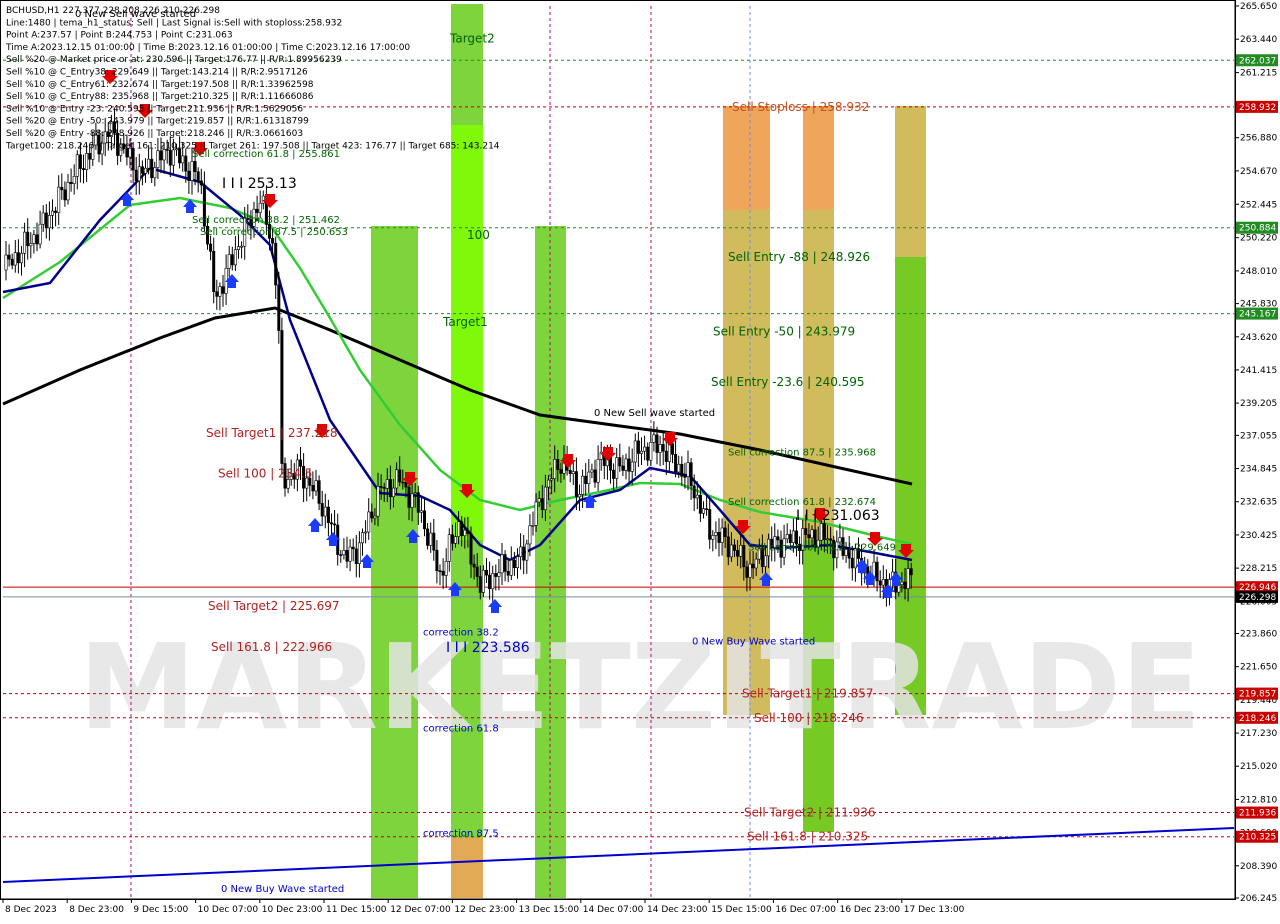 This screenshot has height=924, width=1280. Describe the element at coordinates (1257, 106) in the screenshot. I see `price-tag: 258.932` at that location.